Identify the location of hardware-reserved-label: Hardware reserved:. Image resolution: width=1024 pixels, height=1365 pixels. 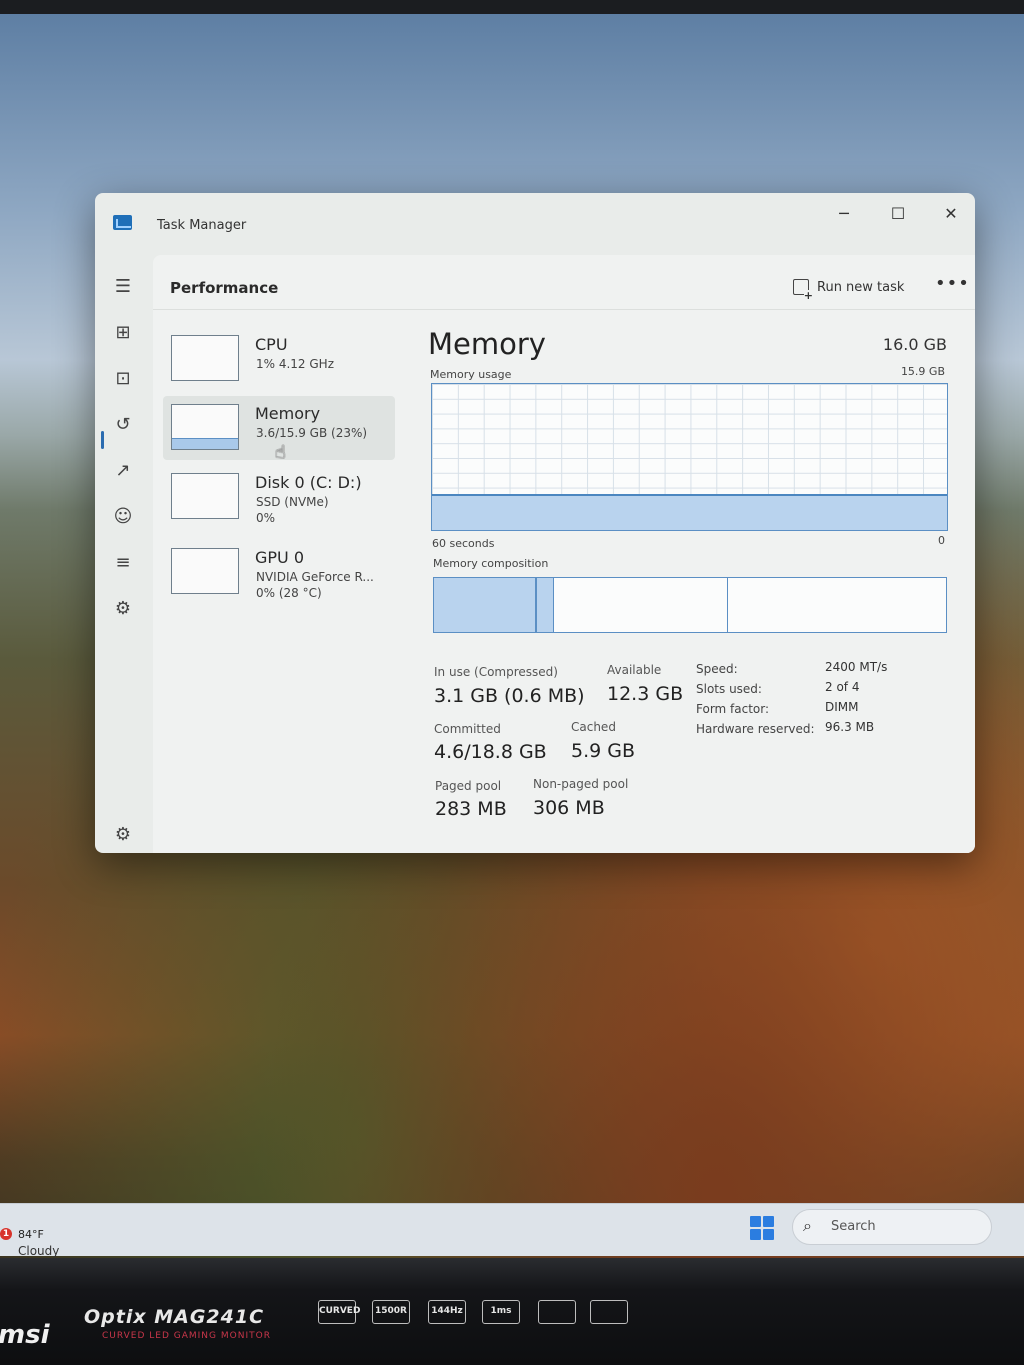
(755, 729).